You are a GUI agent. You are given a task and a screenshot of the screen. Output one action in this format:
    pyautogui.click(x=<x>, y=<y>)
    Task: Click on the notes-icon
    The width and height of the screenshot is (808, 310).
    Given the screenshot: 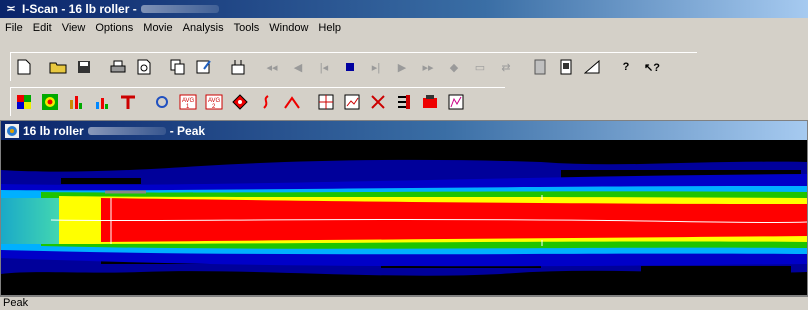 What is the action you would take?
    pyautogui.click(x=203, y=67)
    